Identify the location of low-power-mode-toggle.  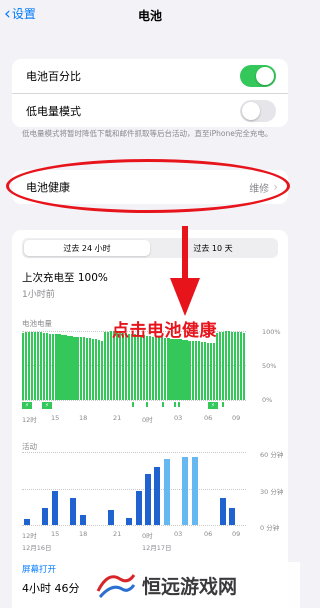
(258, 110).